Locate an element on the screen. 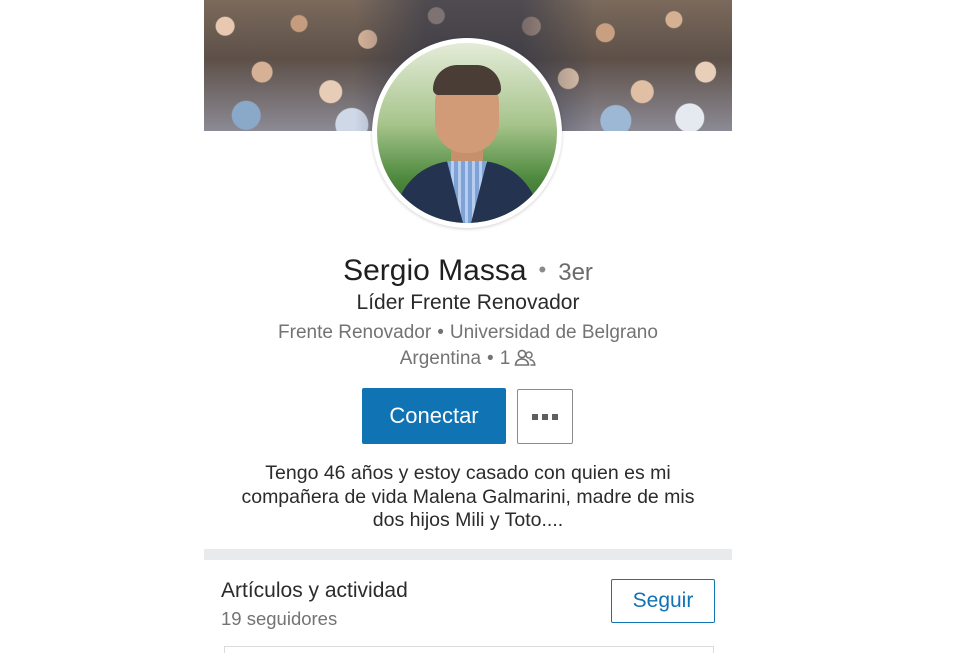 This screenshot has width=980, height=653. connections-count: 1 is located at coordinates (505, 358).